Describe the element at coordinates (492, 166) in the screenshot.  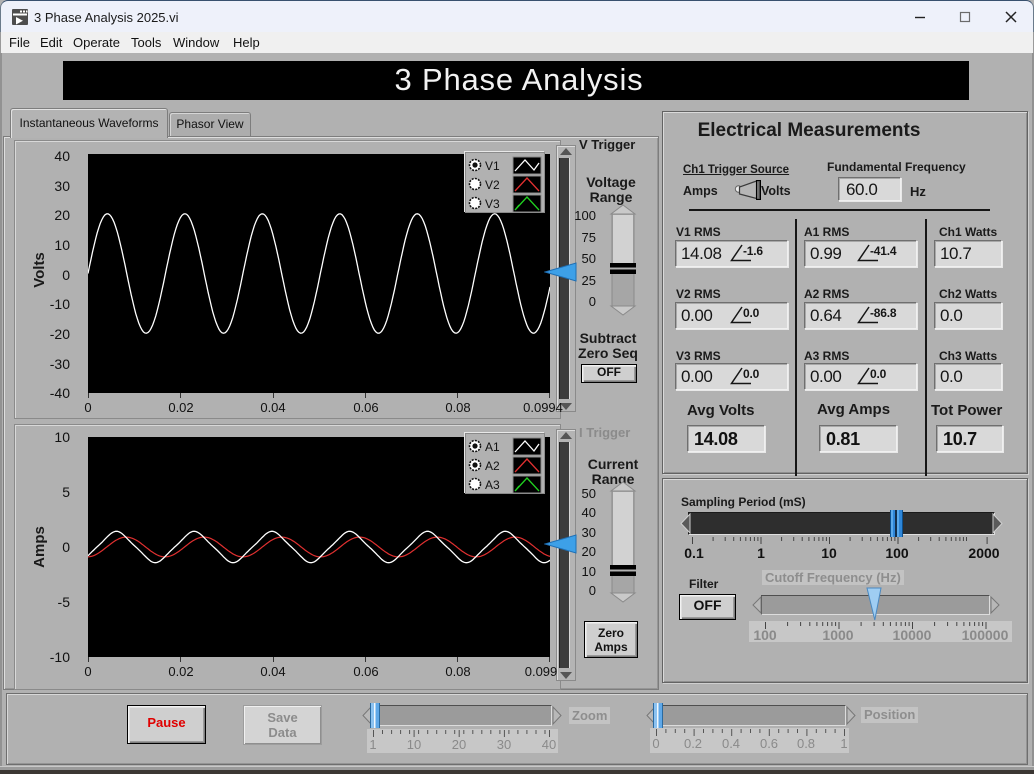
I see `svg-text: V1` at that location.